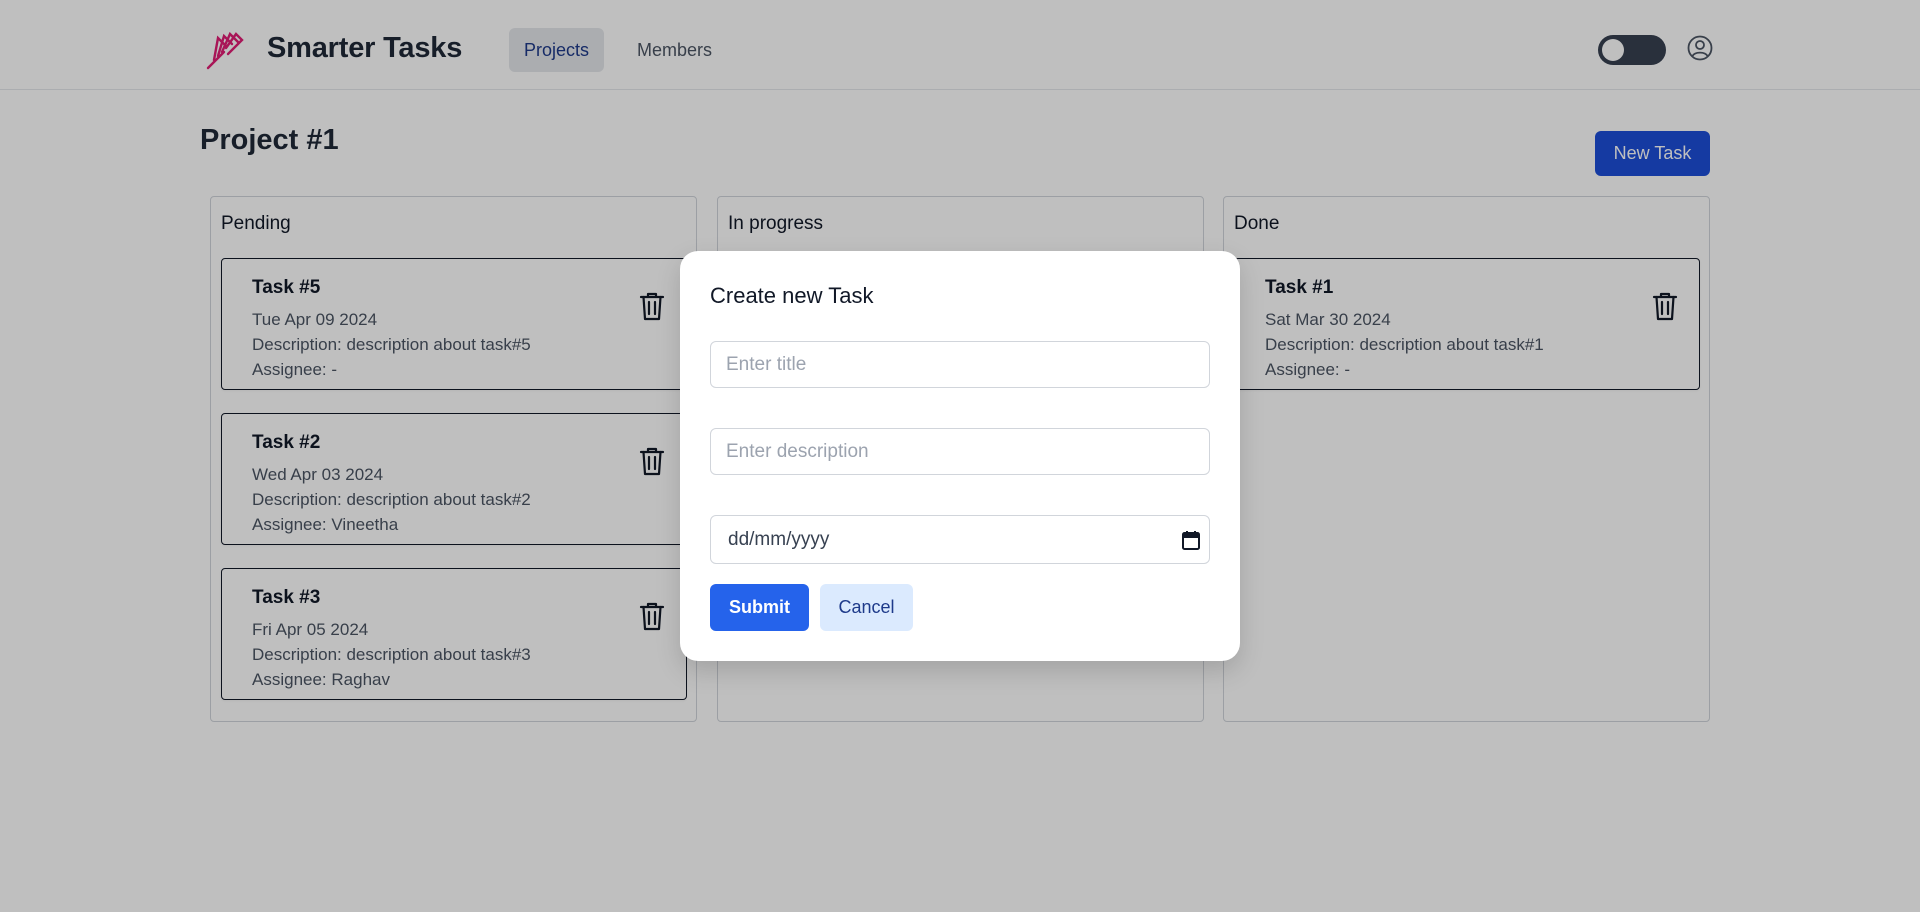 The image size is (1920, 912). Describe the element at coordinates (779, 539) in the screenshot. I see `date-placeholder: dd/mm/yyyy` at that location.